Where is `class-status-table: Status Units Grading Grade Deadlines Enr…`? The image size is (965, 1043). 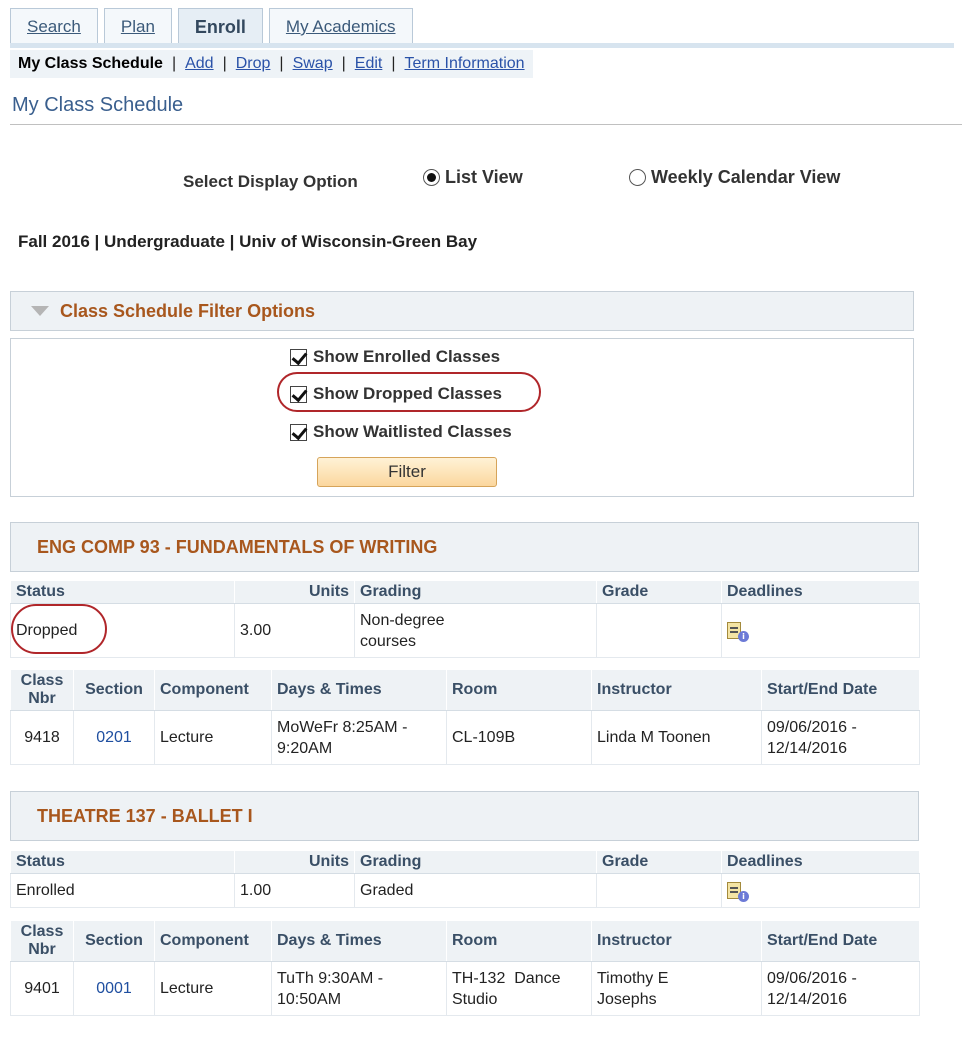 class-status-table: Status Units Grading Grade Deadlines Enr… is located at coordinates (465, 879).